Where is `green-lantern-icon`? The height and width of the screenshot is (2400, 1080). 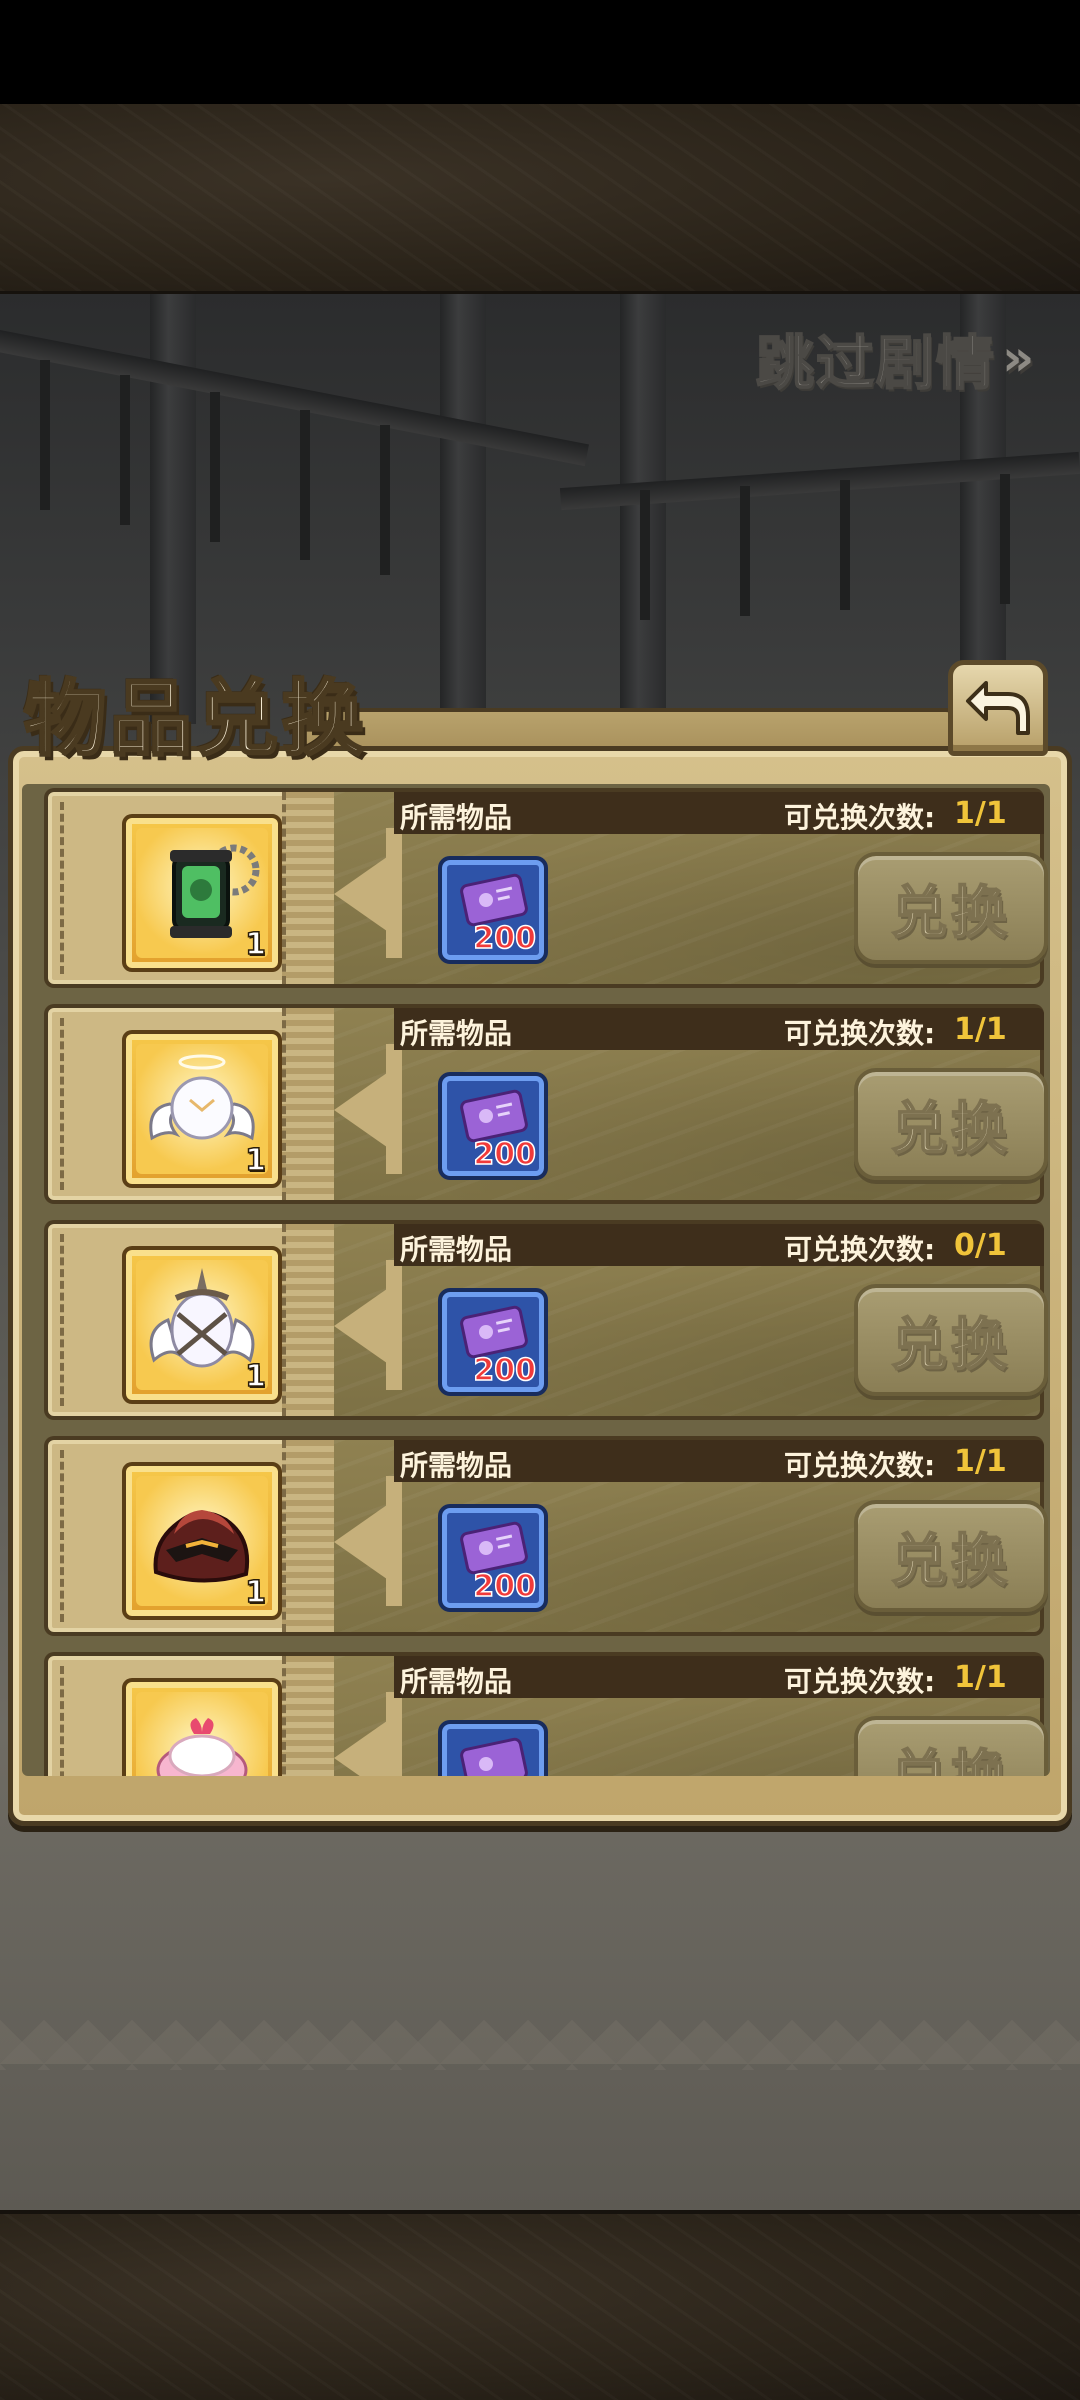
green-lantern-icon is located at coordinates (215, 891).